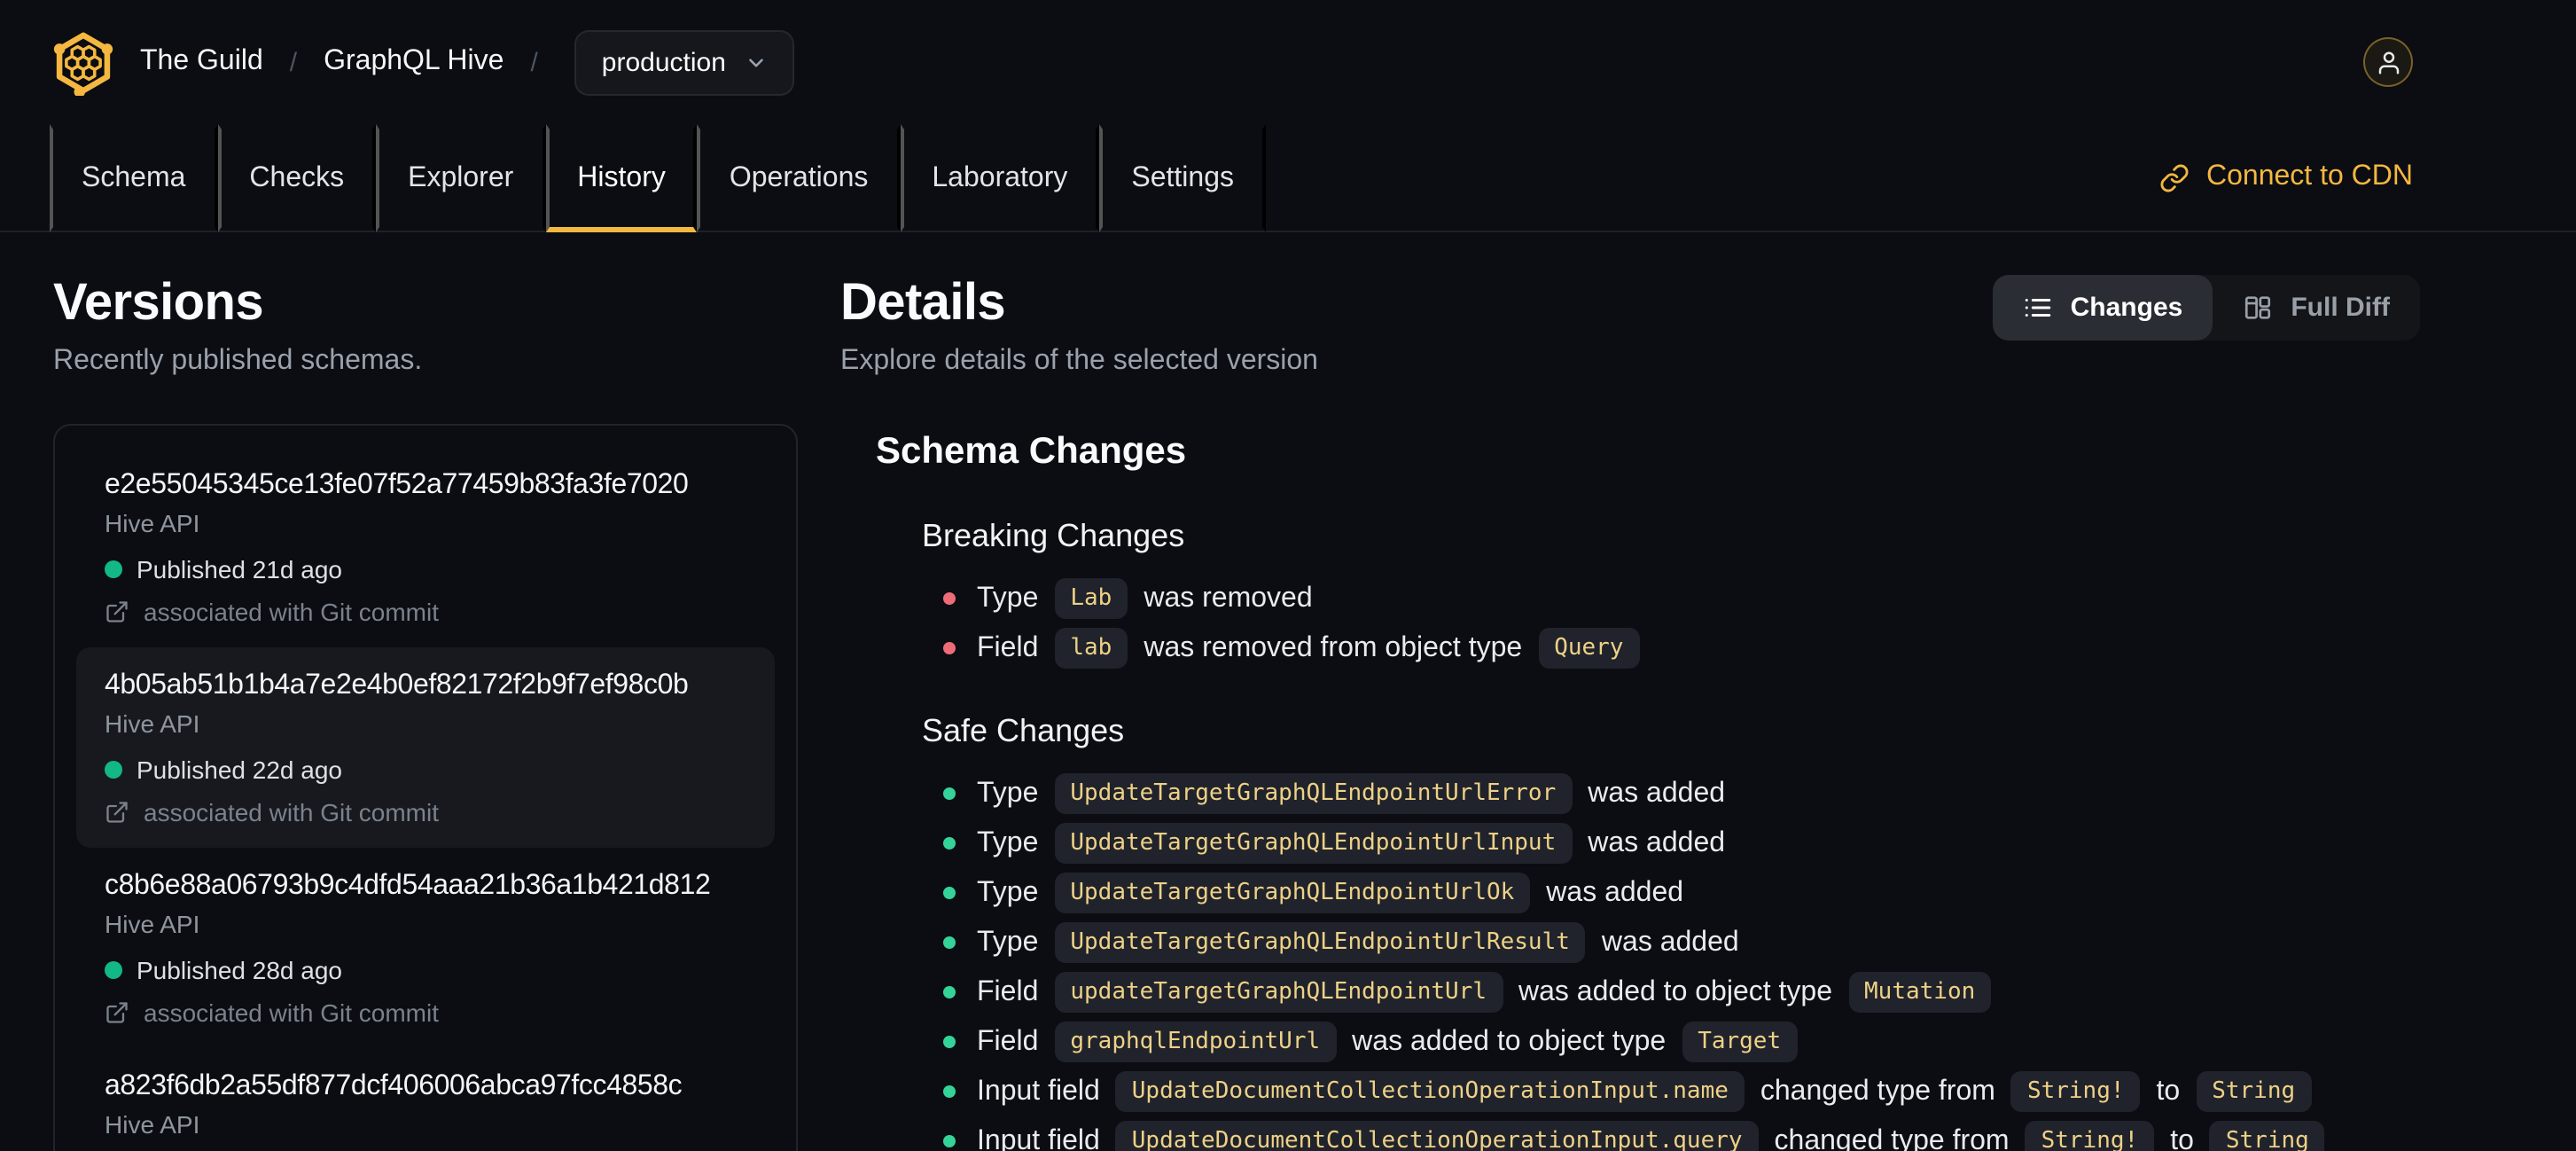 This screenshot has height=1151, width=2576. What do you see at coordinates (425, 970) in the screenshot?
I see `version-status-row: Published 28d ago` at bounding box center [425, 970].